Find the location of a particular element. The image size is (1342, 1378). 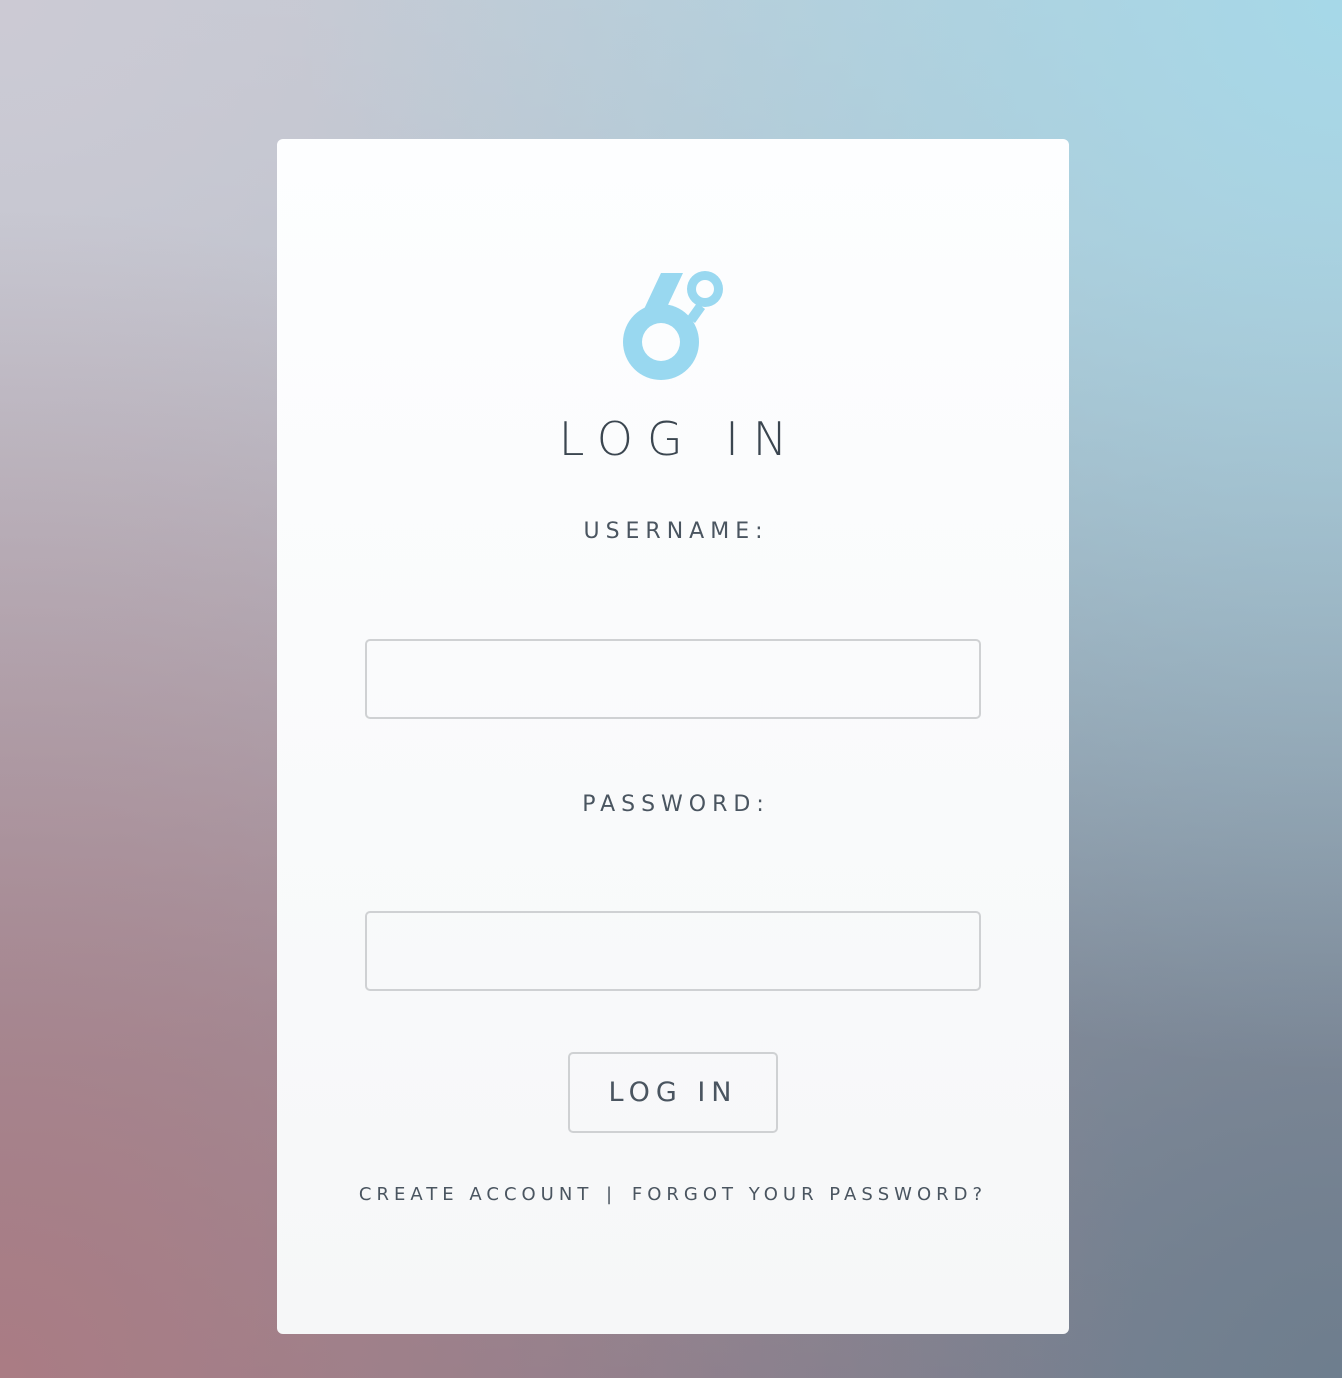

account-links: CREATE ACCOUNT | FORGOT YOUR PASSWORD? is located at coordinates (673, 1195).